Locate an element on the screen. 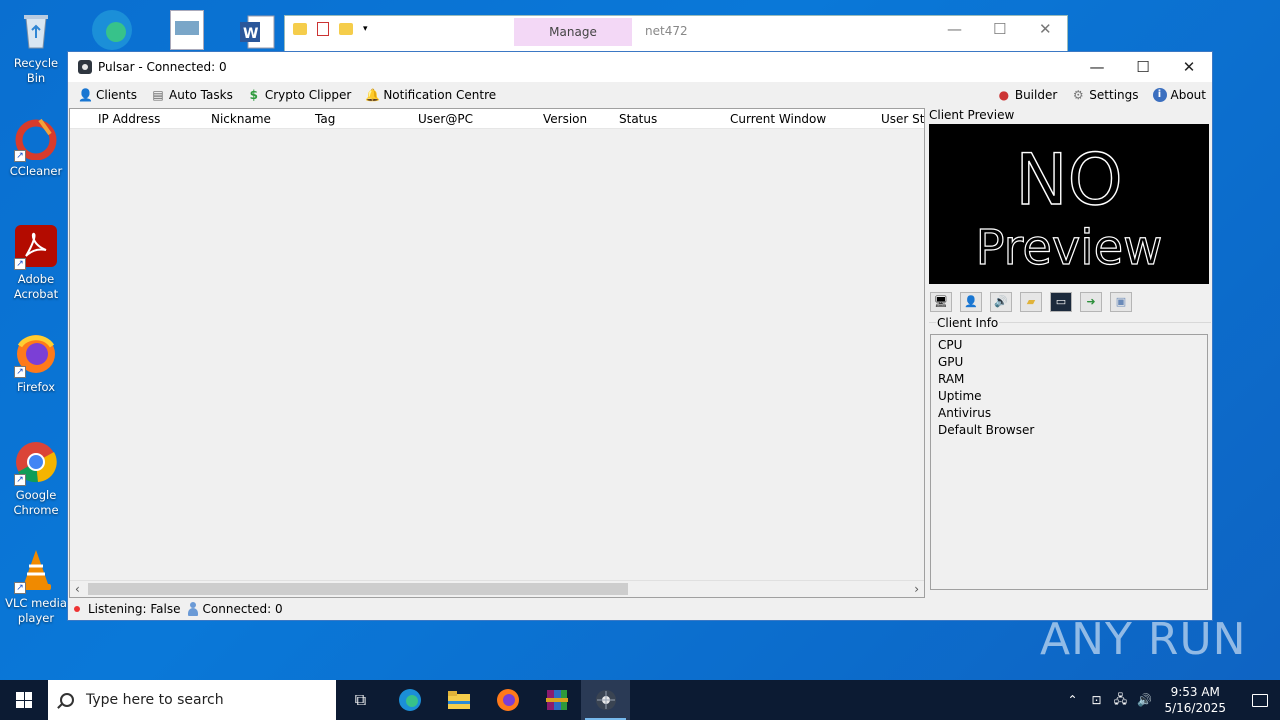 This screenshot has width=1280, height=720. menu-settings: ⚙ Settings is located at coordinates (1105, 95).